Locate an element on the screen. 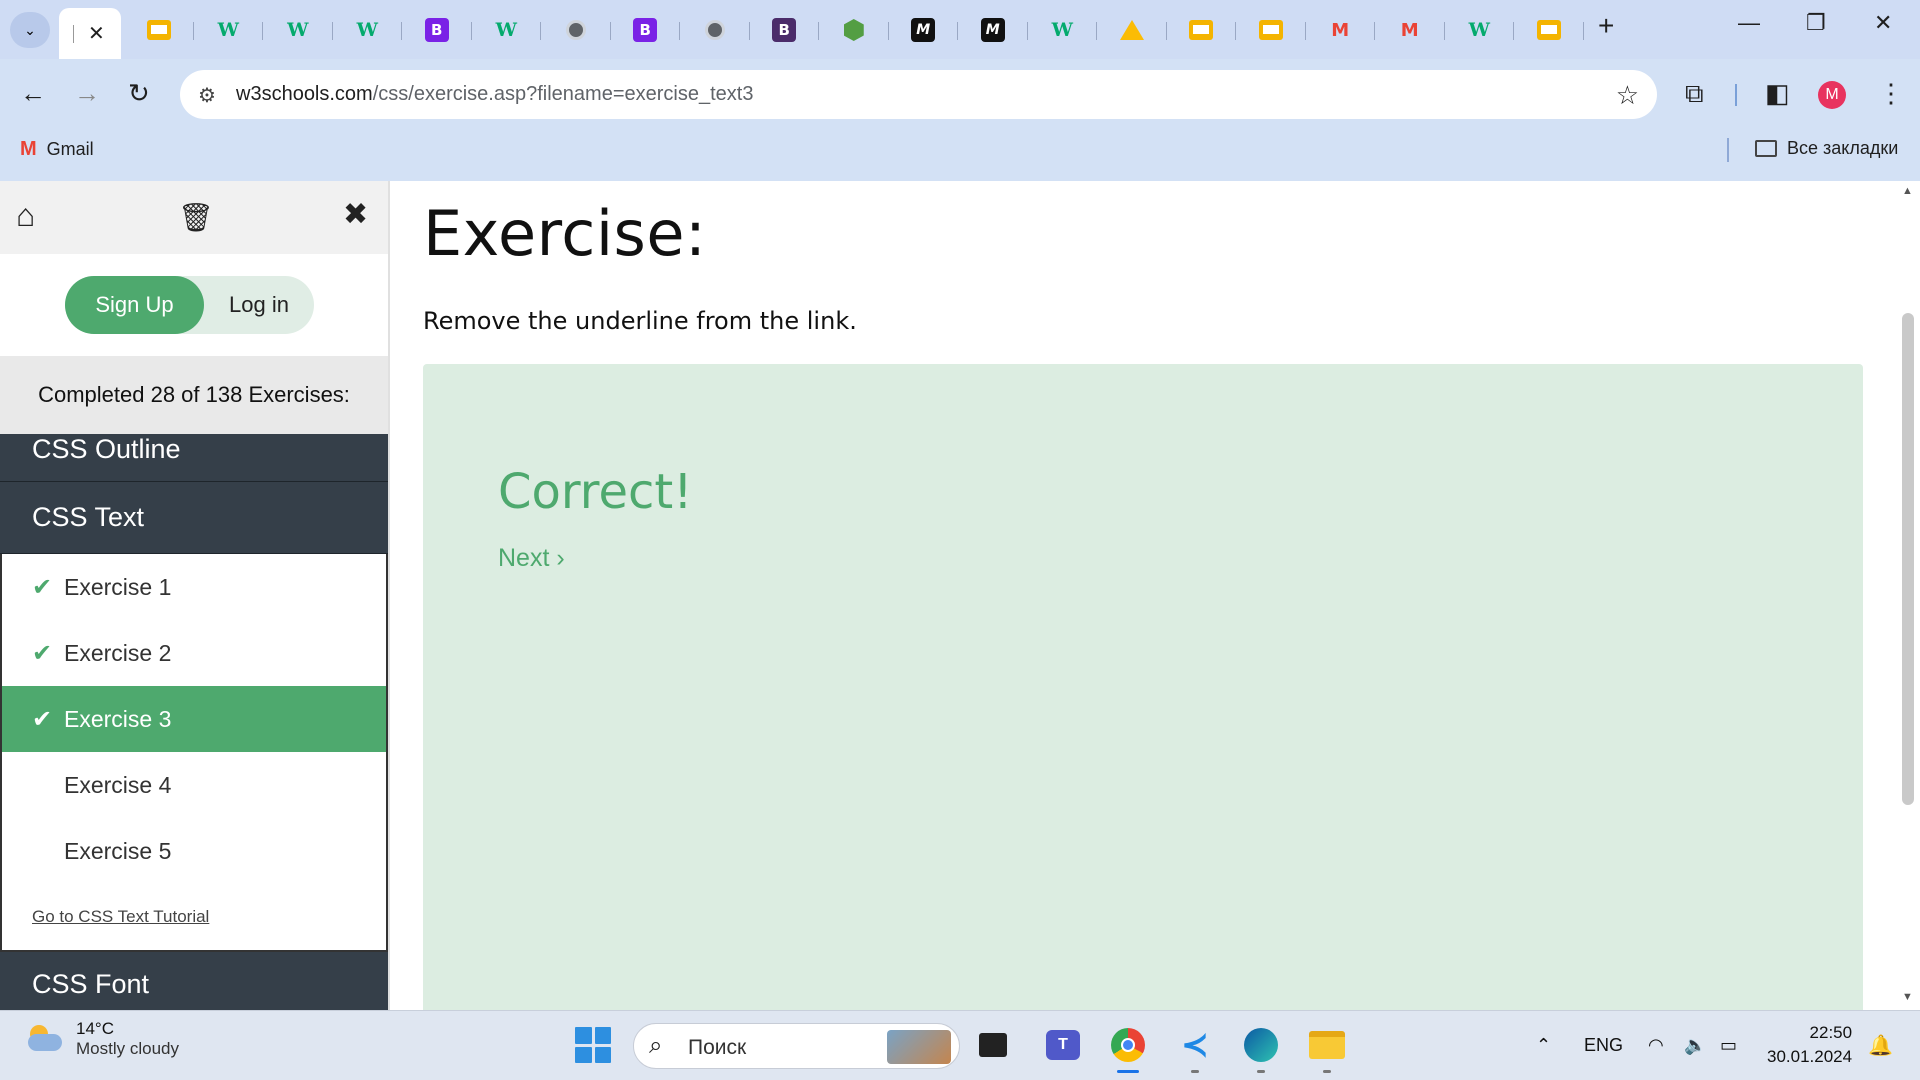 The height and width of the screenshot is (1080, 1920). notifications-icon: 🔔 is located at coordinates (1880, 1045).